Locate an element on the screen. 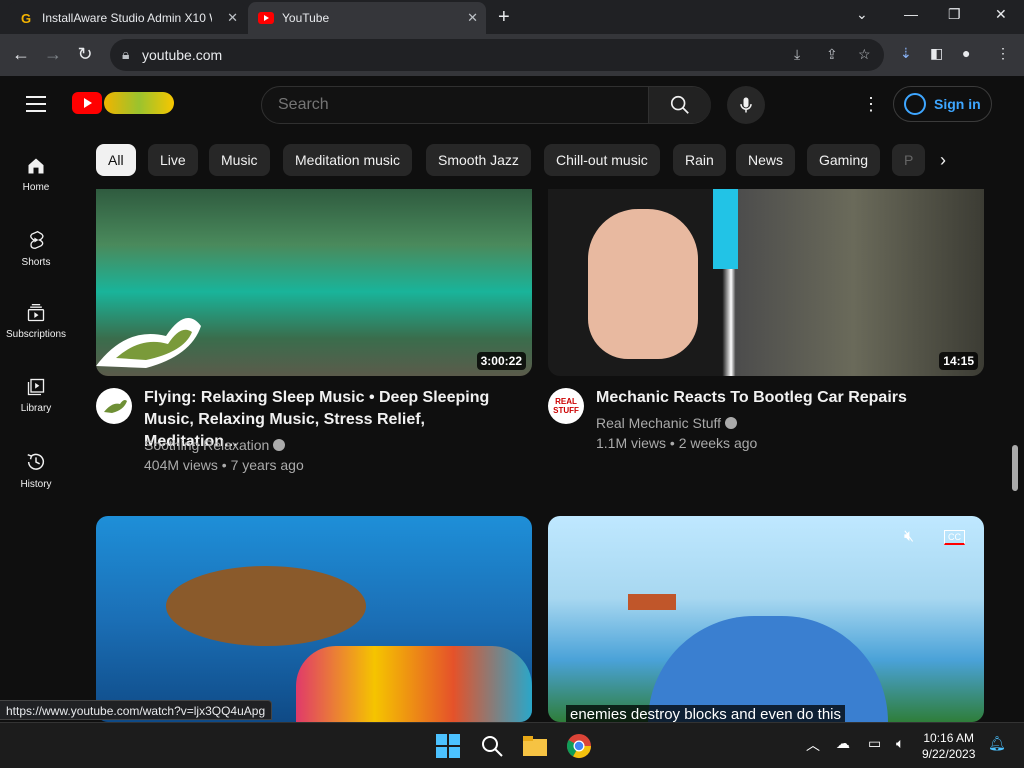  tab-title: InstallAware Studio Admin X10 W is located at coordinates (127, 18).